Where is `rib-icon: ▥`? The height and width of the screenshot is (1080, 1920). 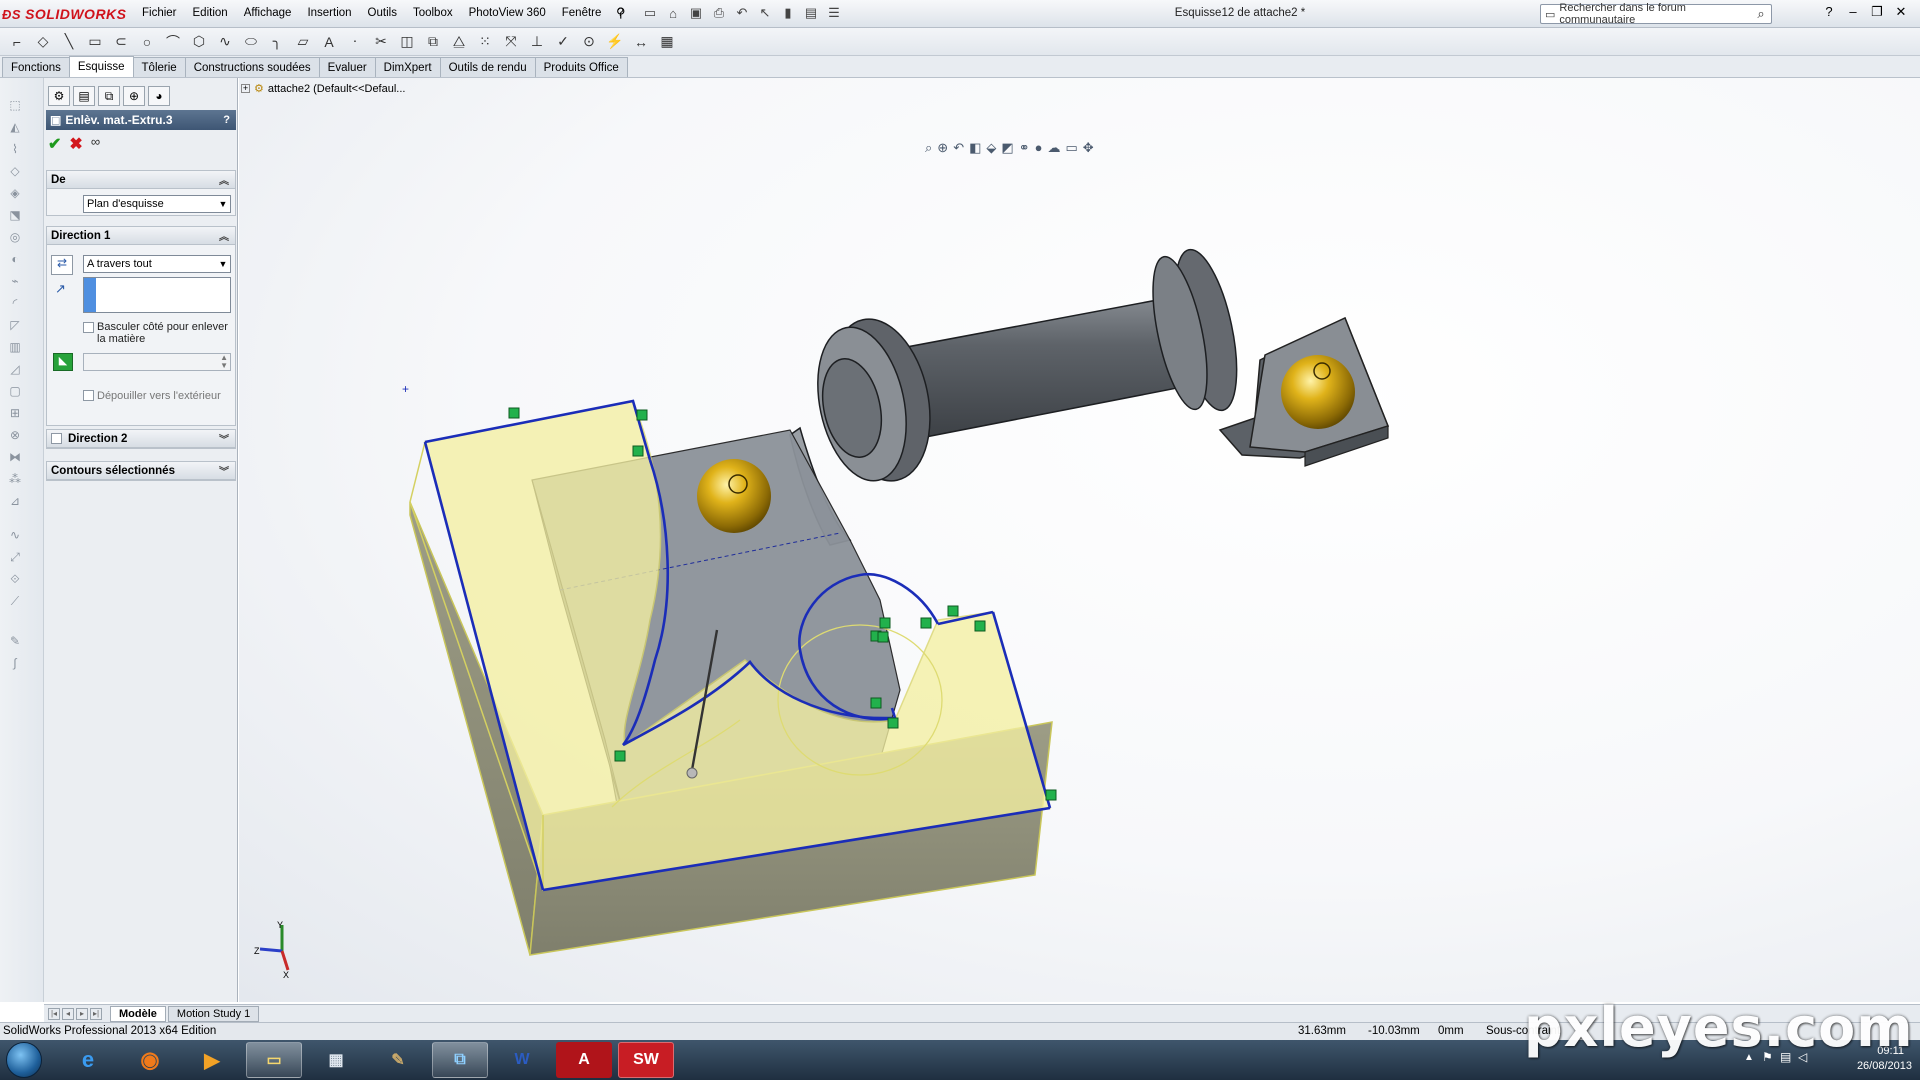 rib-icon: ▥ is located at coordinates (15, 348).